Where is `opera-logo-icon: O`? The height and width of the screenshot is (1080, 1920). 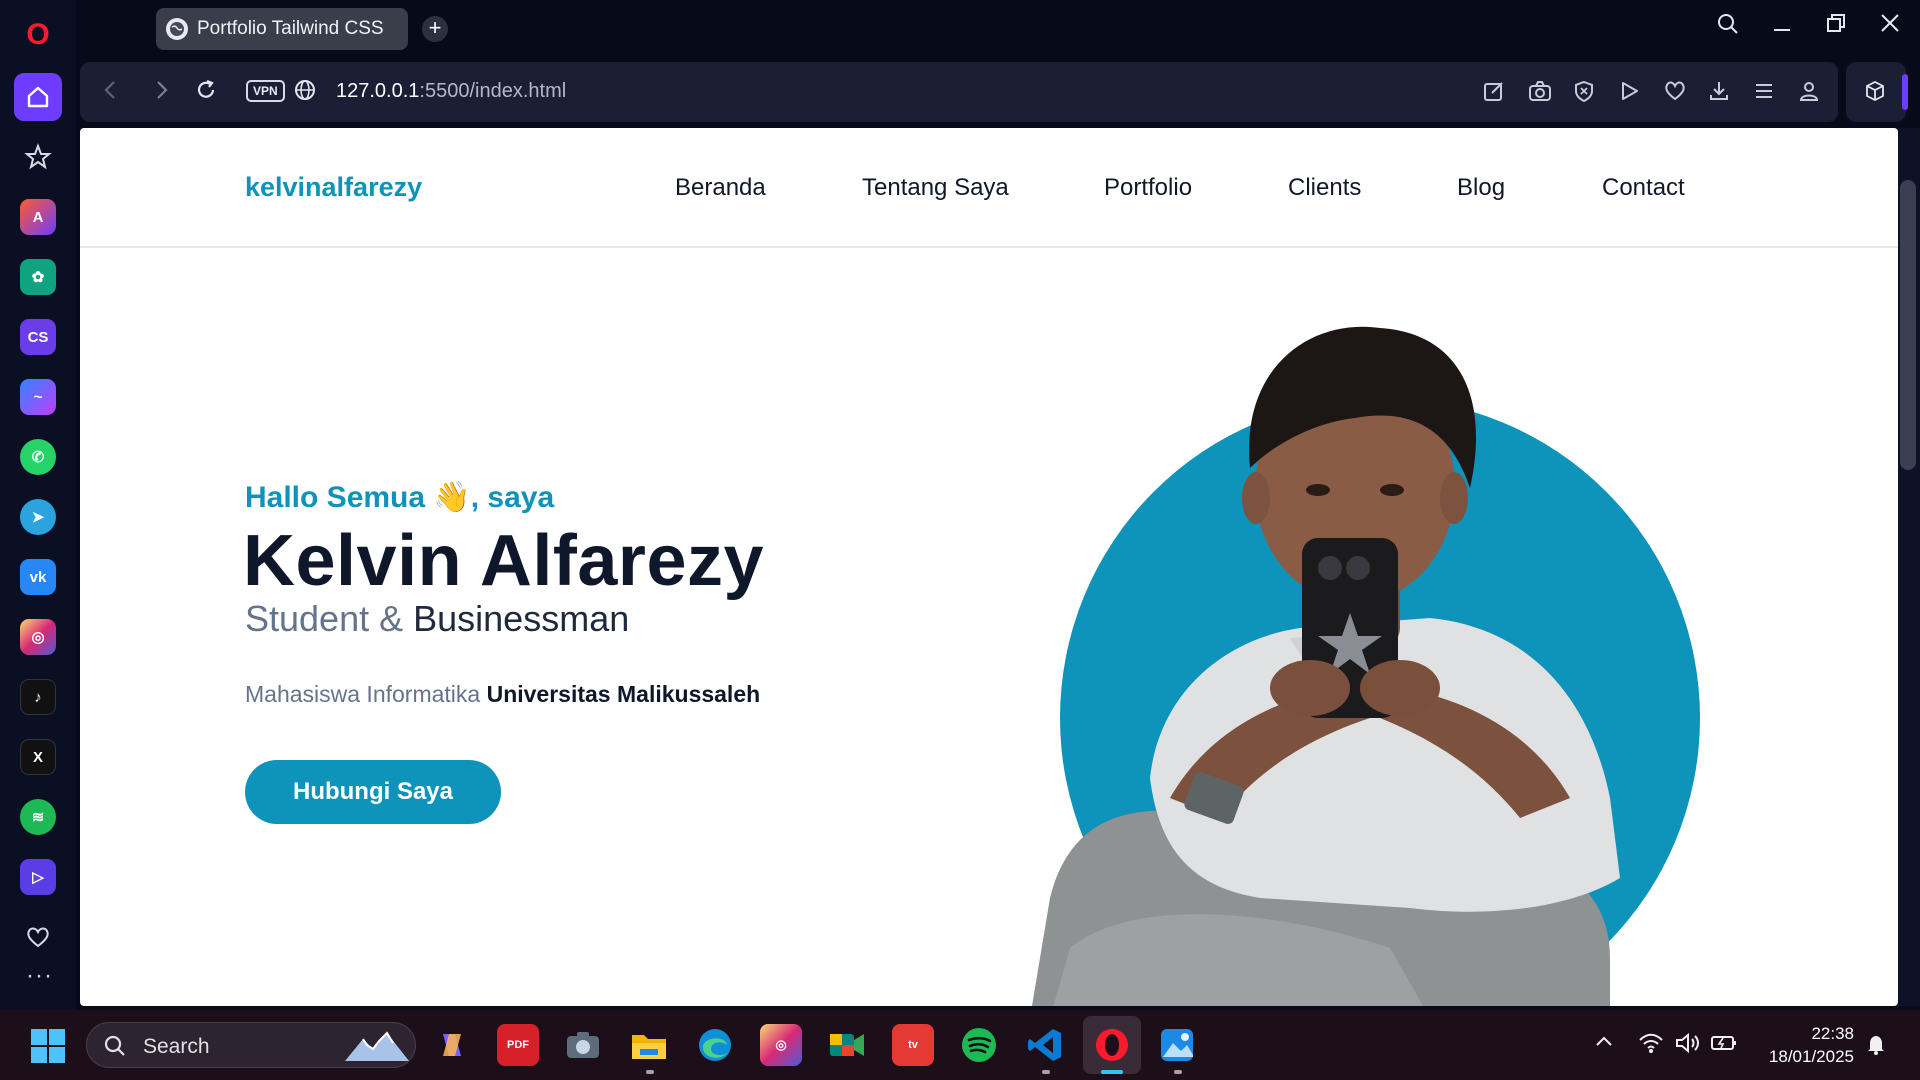
opera-logo-icon: O is located at coordinates (38, 38).